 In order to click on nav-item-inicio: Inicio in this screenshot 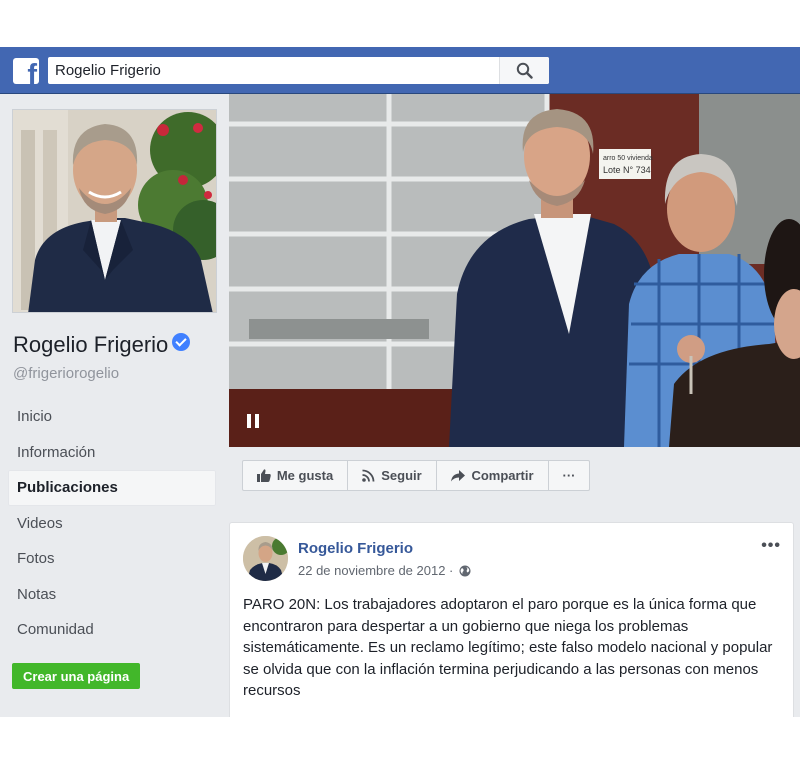, I will do `click(112, 417)`.